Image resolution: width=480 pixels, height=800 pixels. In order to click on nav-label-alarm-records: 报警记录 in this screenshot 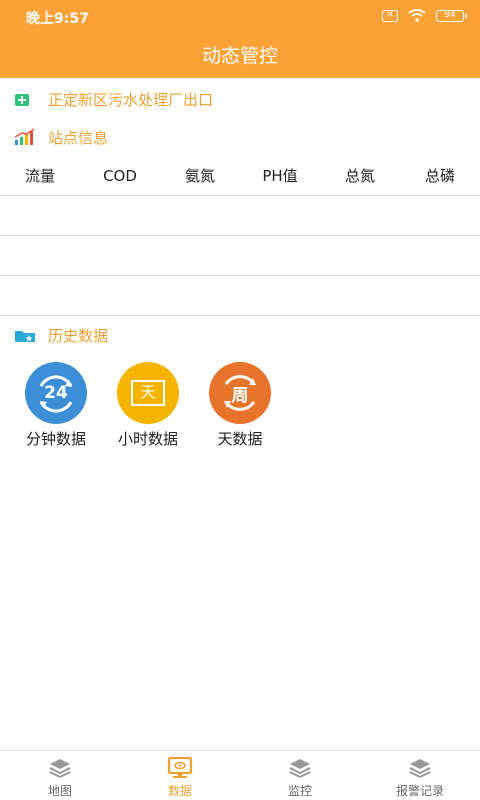, I will do `click(419, 791)`.